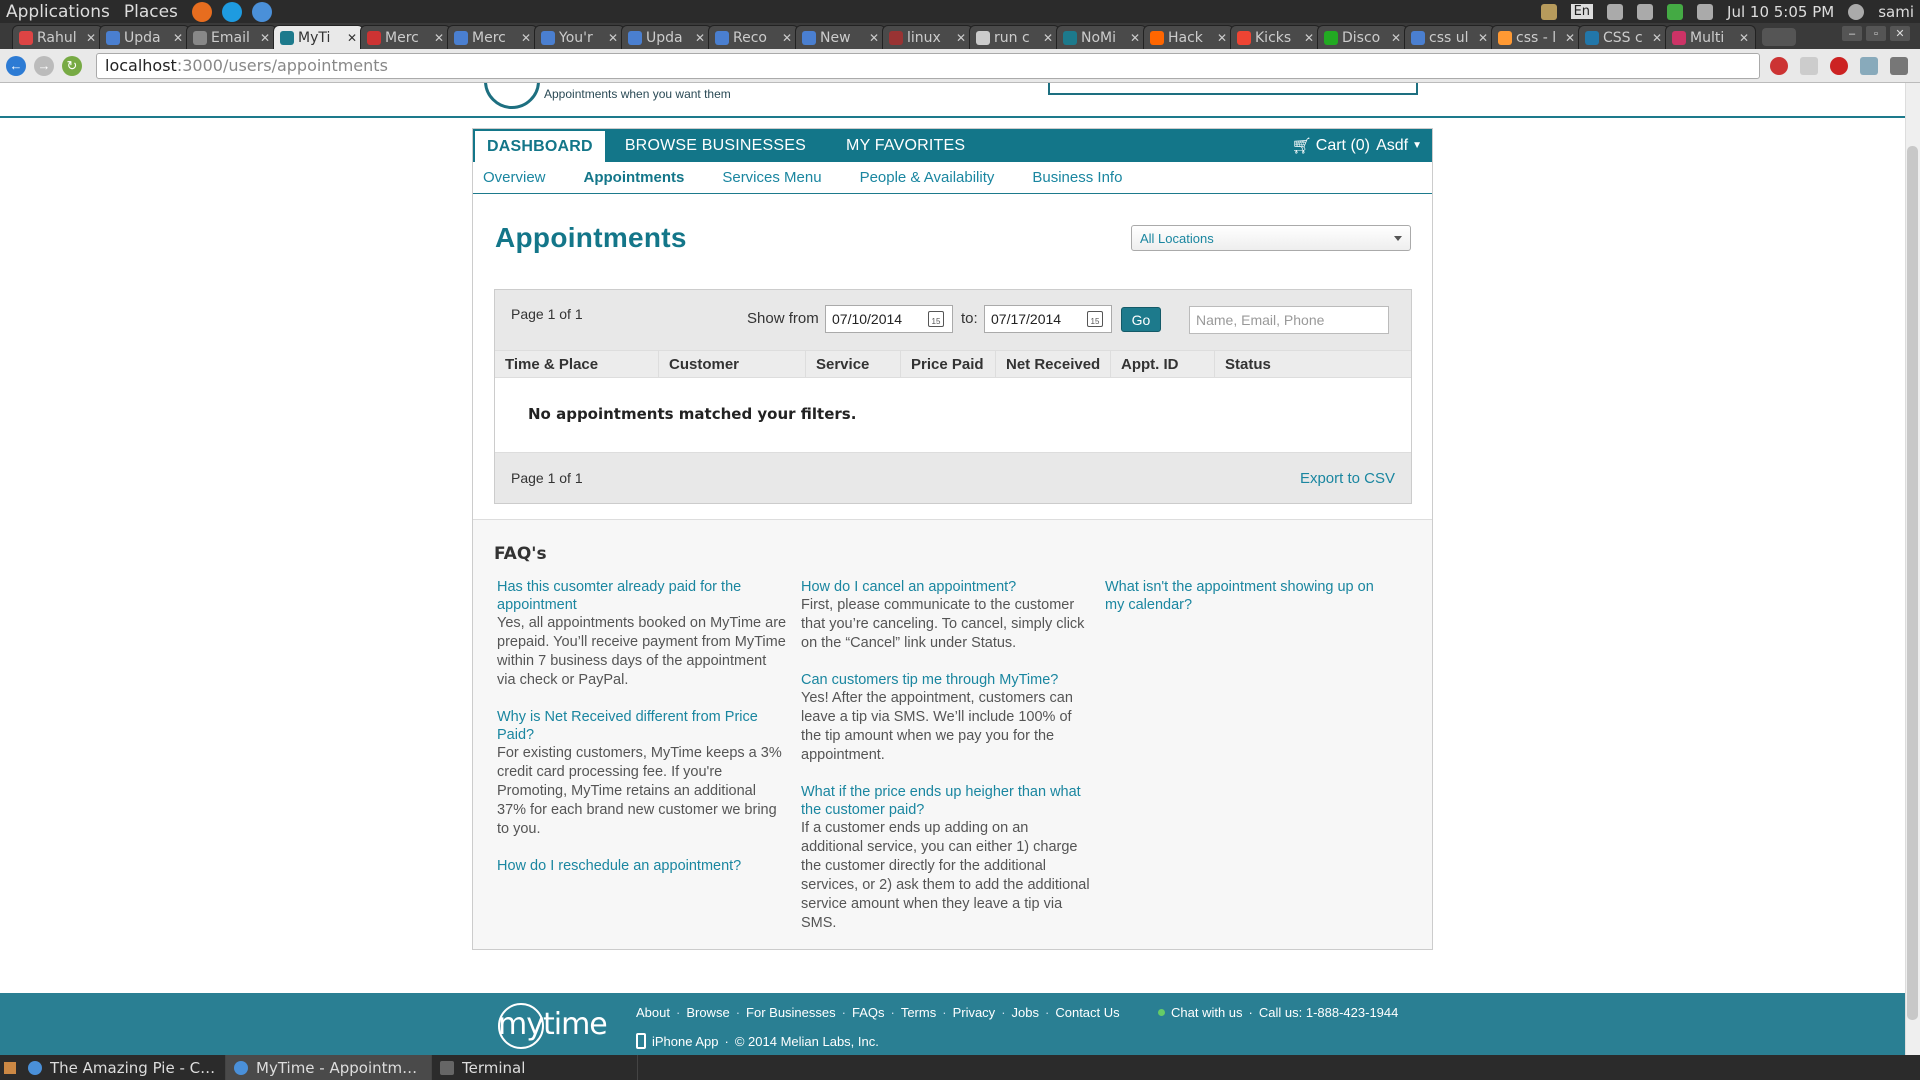 The image size is (1920, 1080). What do you see at coordinates (707, 1012) in the screenshot?
I see `footer-link: Browse` at bounding box center [707, 1012].